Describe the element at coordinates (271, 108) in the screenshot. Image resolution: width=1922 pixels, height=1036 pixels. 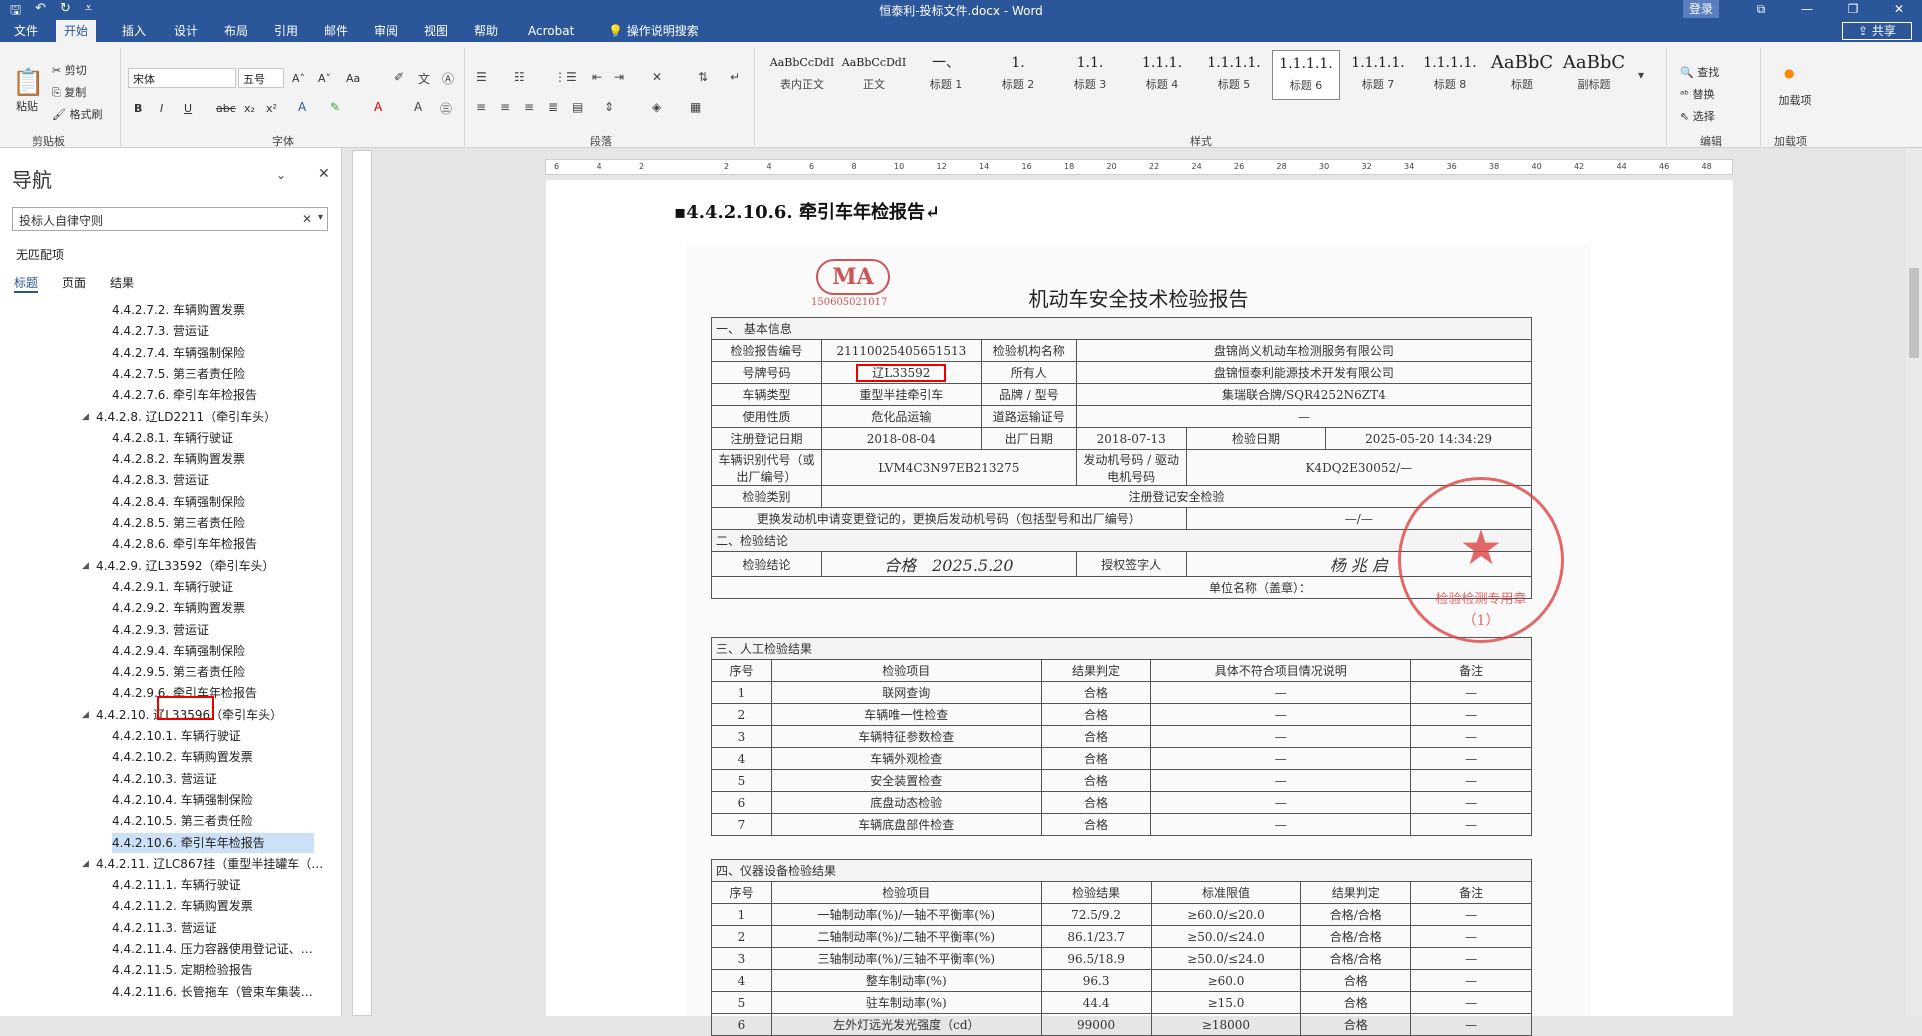
I see `superscript-button: x²` at that location.